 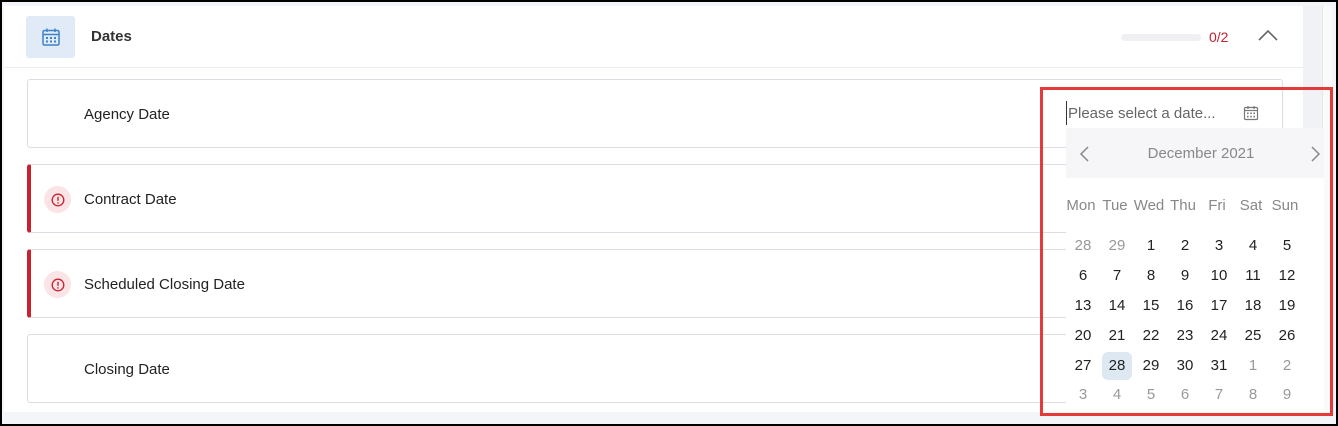 What do you see at coordinates (1117, 366) in the screenshot?
I see `datepicker-day-selected: 28` at bounding box center [1117, 366].